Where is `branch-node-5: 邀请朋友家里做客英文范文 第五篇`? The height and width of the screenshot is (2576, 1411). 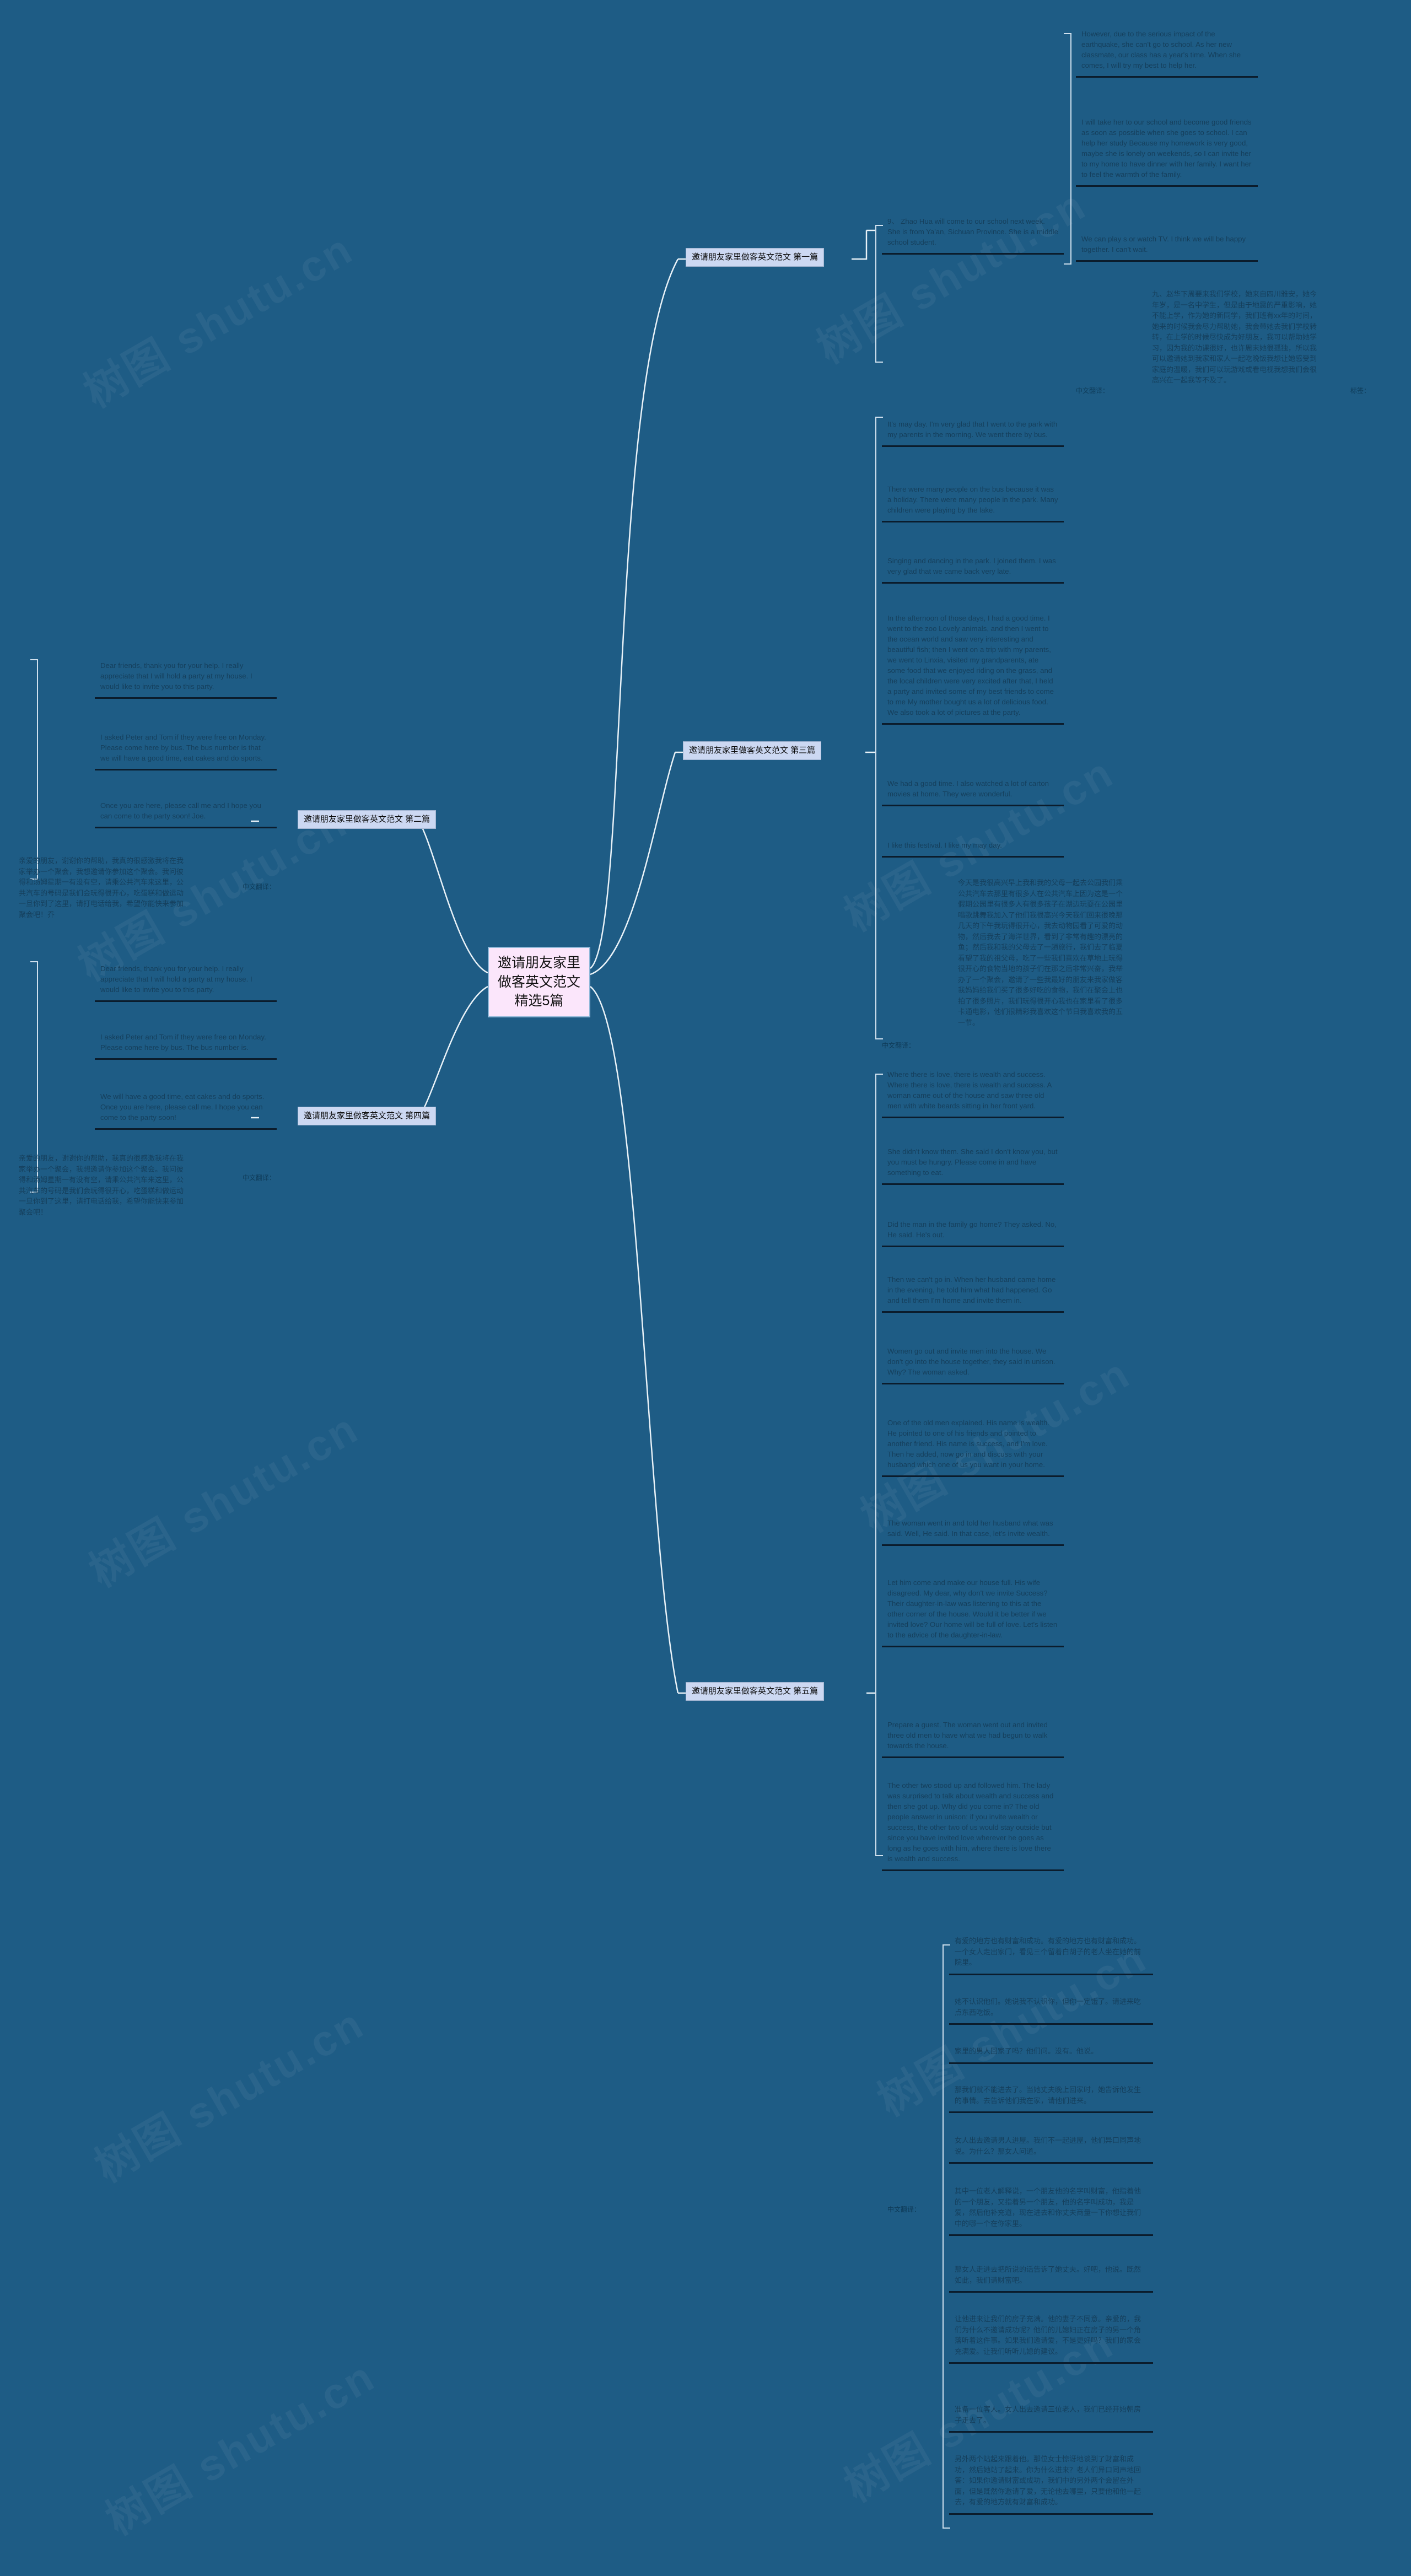 branch-node-5: 邀请朋友家里做客英文范文 第五篇 is located at coordinates (755, 1692).